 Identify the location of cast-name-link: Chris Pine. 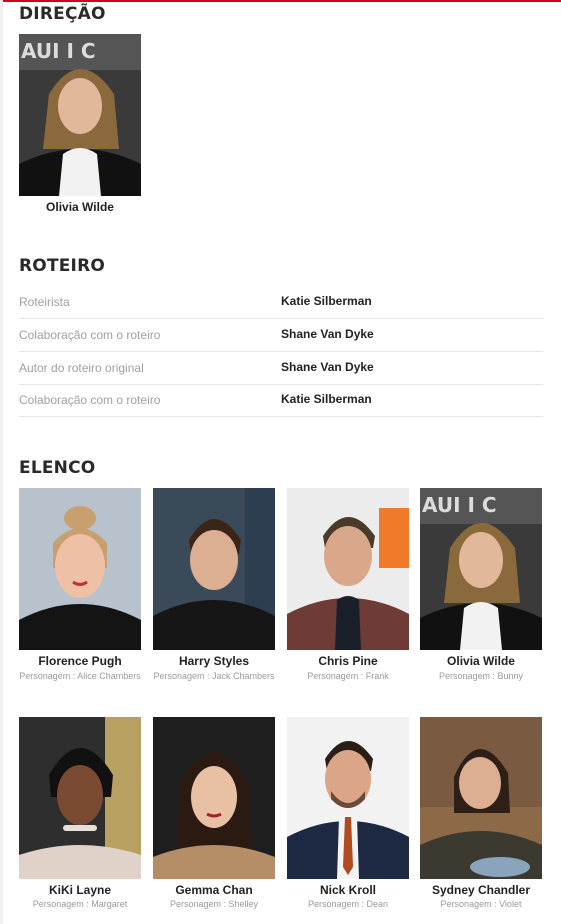
(348, 661).